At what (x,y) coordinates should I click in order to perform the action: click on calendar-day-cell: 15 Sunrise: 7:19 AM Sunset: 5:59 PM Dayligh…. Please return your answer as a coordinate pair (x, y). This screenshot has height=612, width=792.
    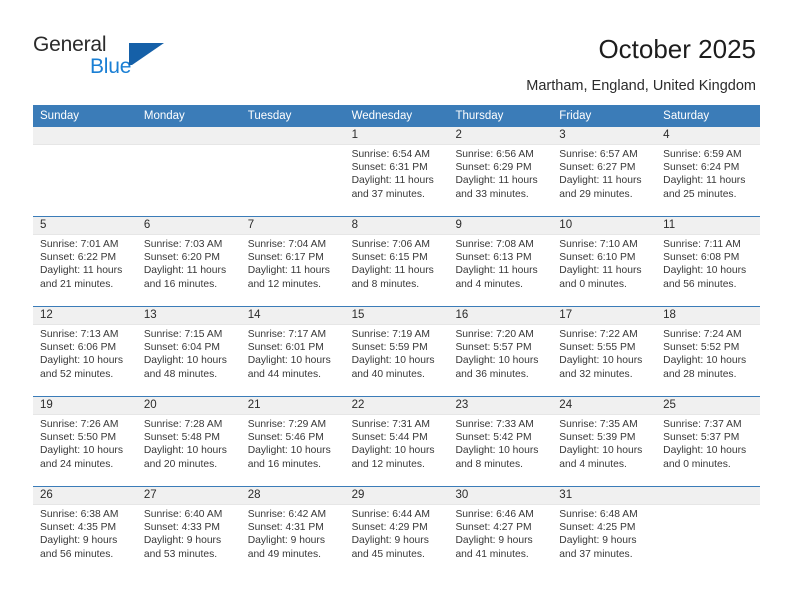
    Looking at the image, I should click on (396, 351).